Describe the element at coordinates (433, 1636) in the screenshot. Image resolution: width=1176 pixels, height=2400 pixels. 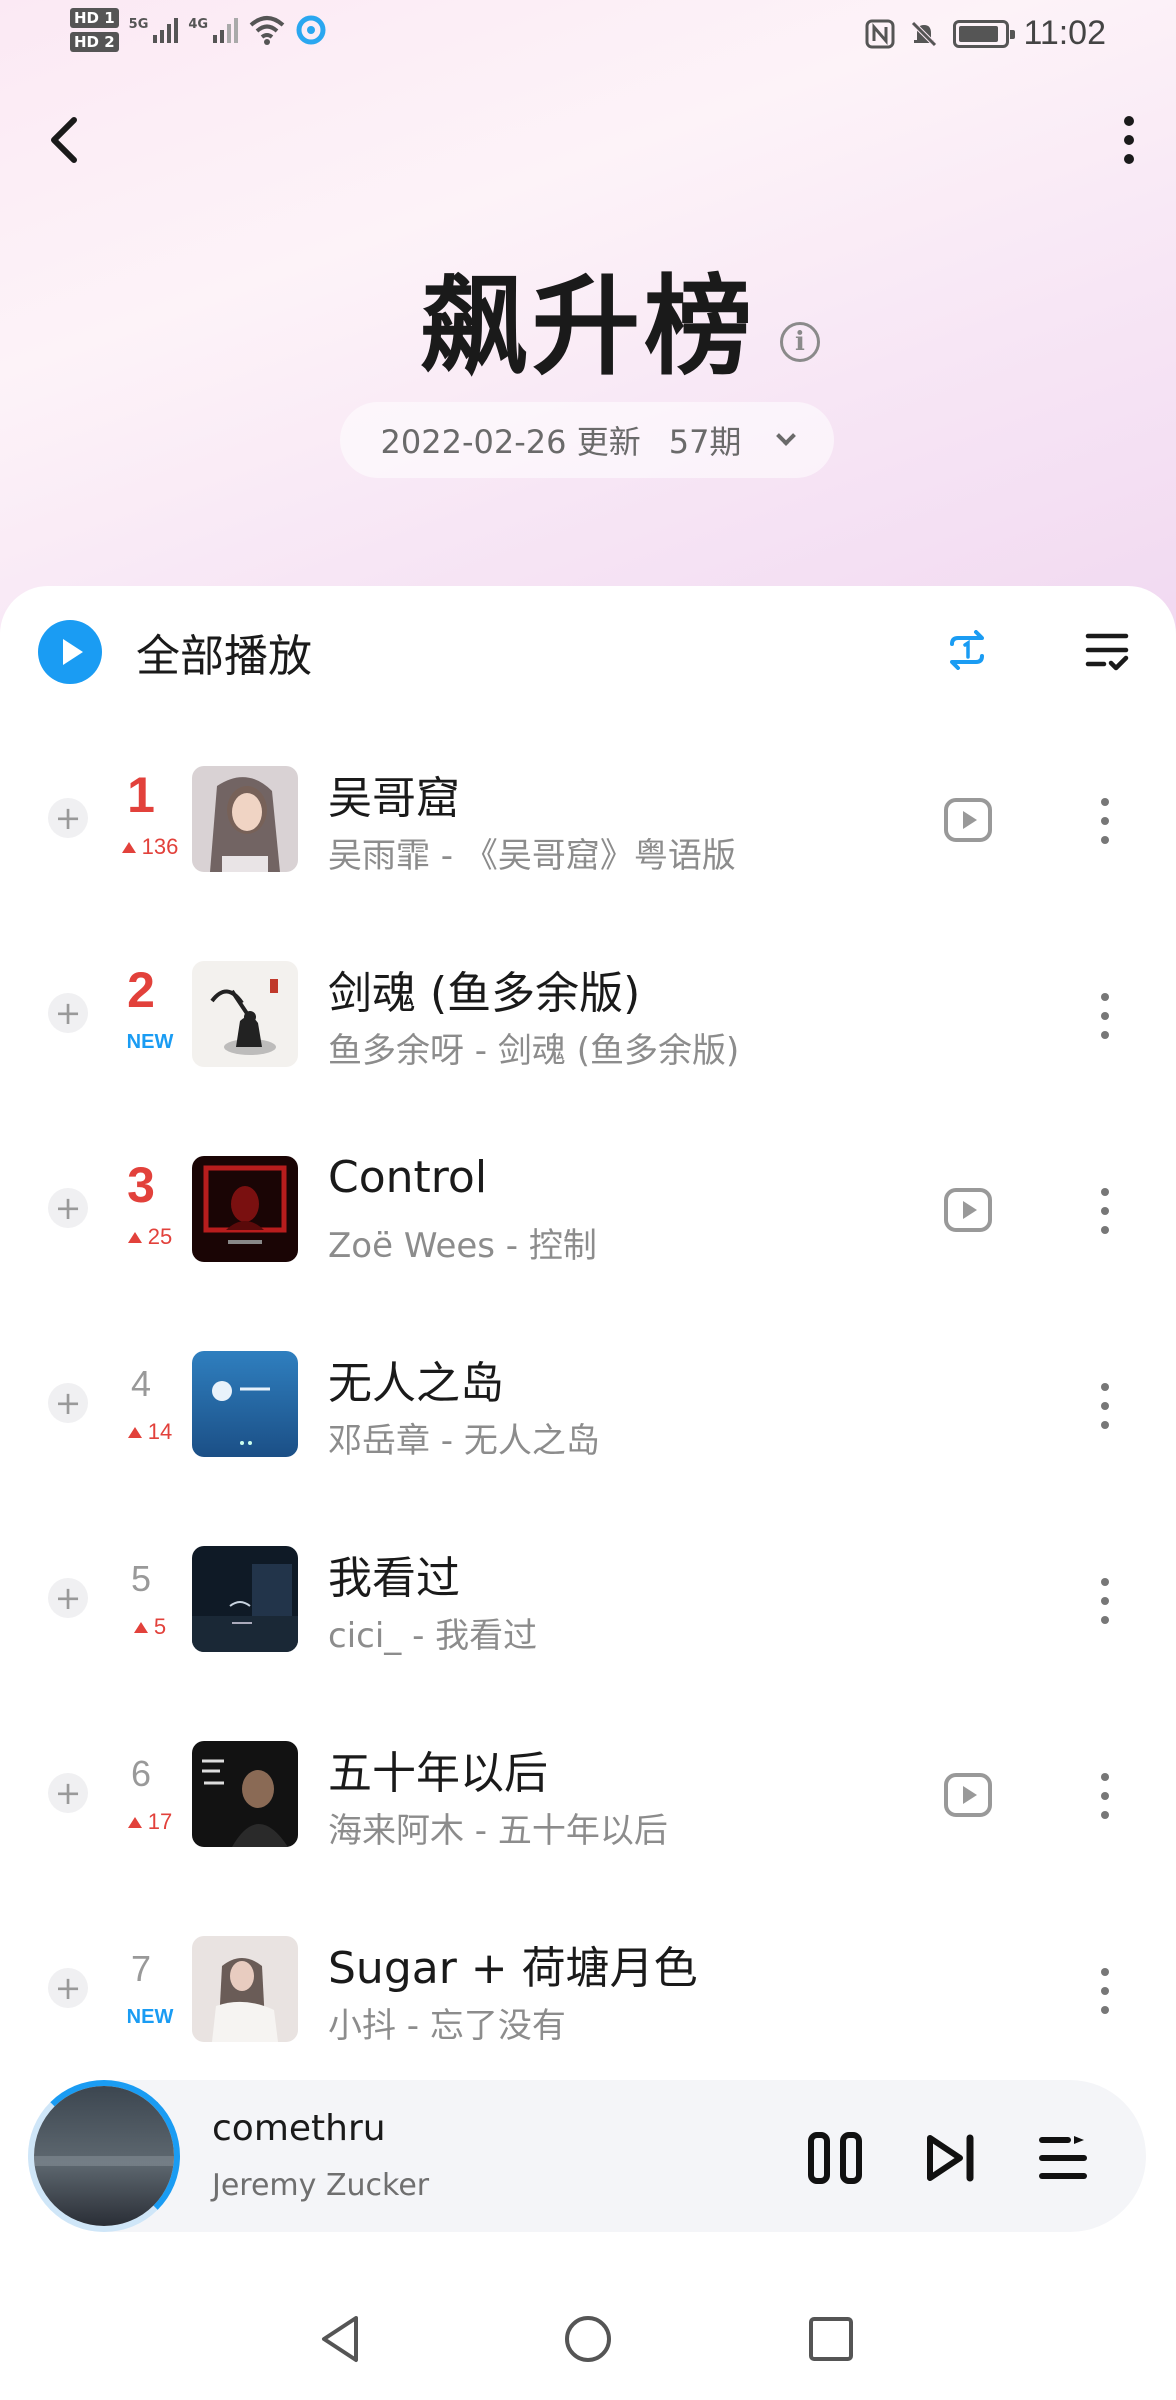
I see `song-artist-album: cici_ - 我看过` at that location.